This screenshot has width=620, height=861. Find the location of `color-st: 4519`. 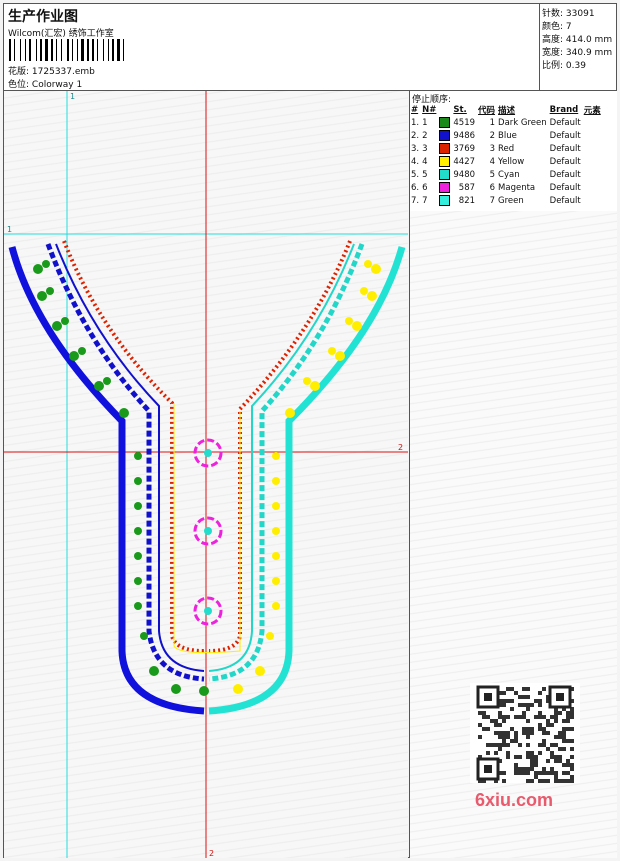

color-st: 4519 is located at coordinates (464, 122).